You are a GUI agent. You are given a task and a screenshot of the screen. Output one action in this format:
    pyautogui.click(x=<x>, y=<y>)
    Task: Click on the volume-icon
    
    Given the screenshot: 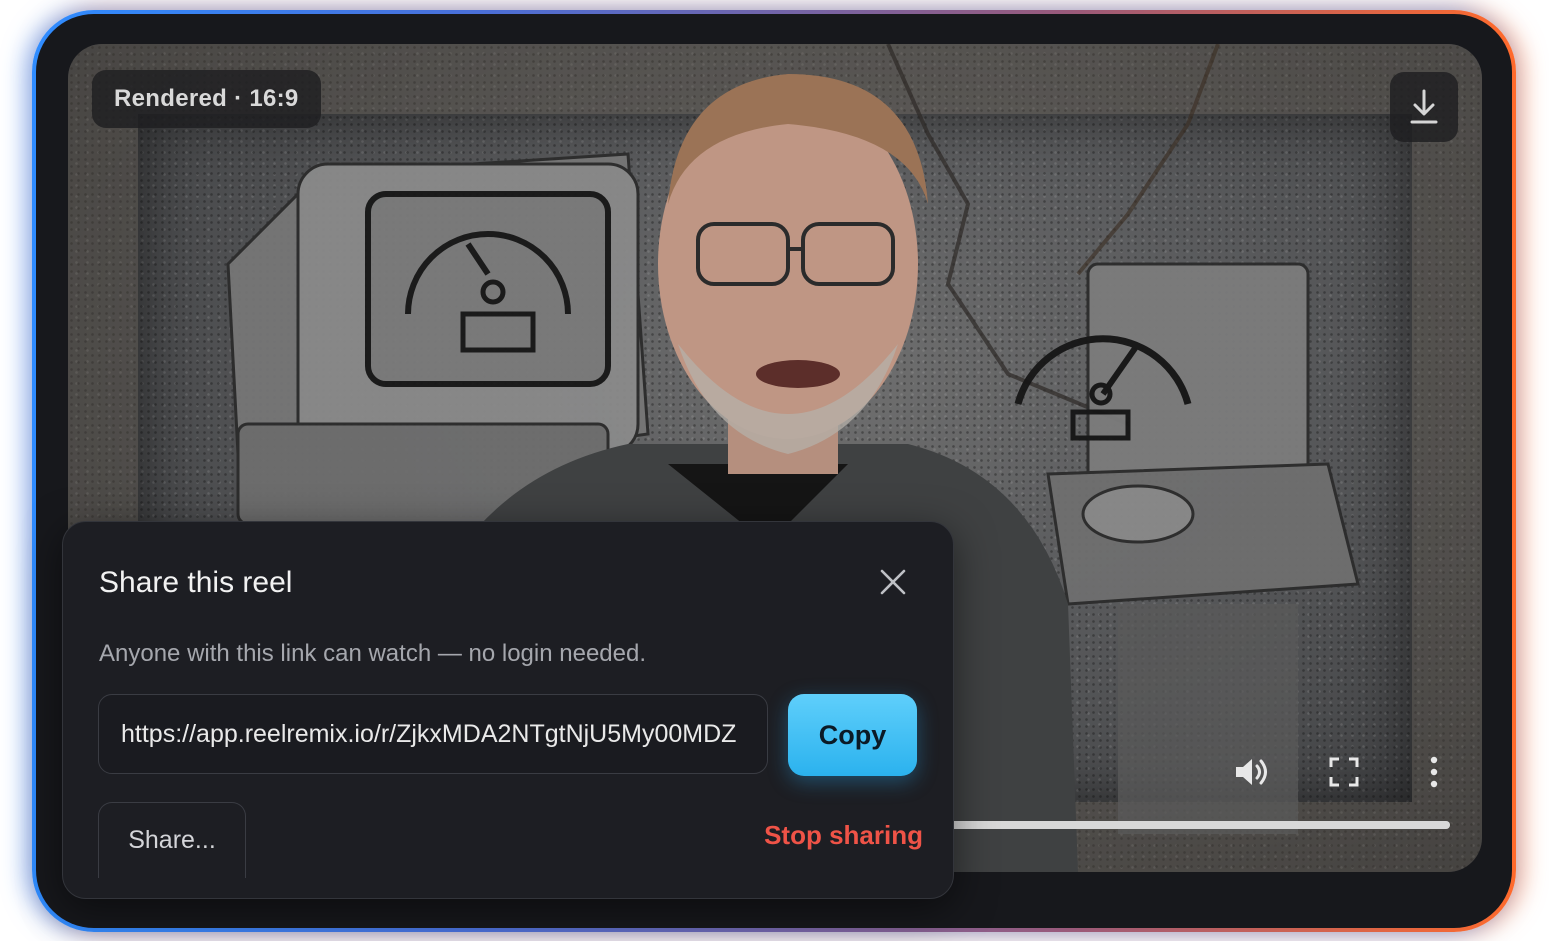 What is the action you would take?
    pyautogui.click(x=1251, y=772)
    